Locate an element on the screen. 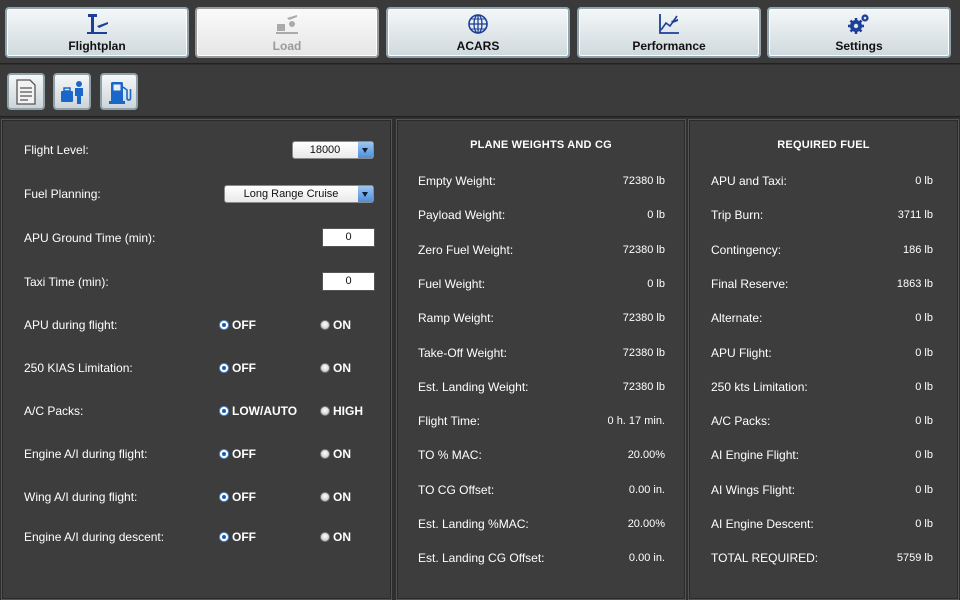  item-label: Est. Landing %MAC: is located at coordinates (473, 524).